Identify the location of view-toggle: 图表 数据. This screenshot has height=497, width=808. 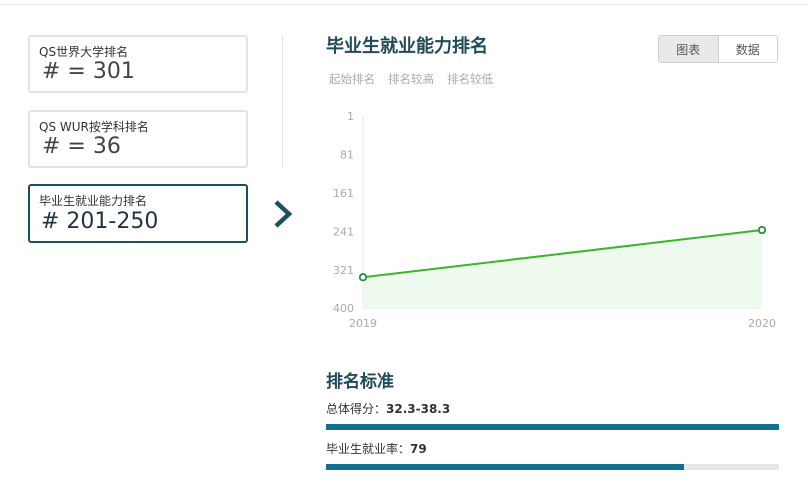
(718, 49).